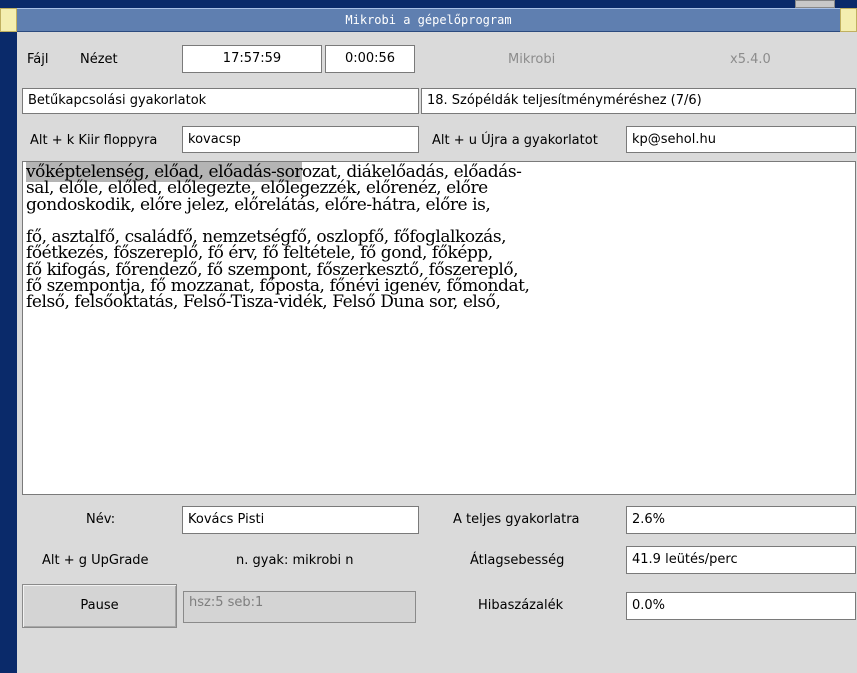  Describe the element at coordinates (638, 101) in the screenshot. I see `exercise-field: 18. Szópéldák teljesítményméréshez (7/6)` at that location.